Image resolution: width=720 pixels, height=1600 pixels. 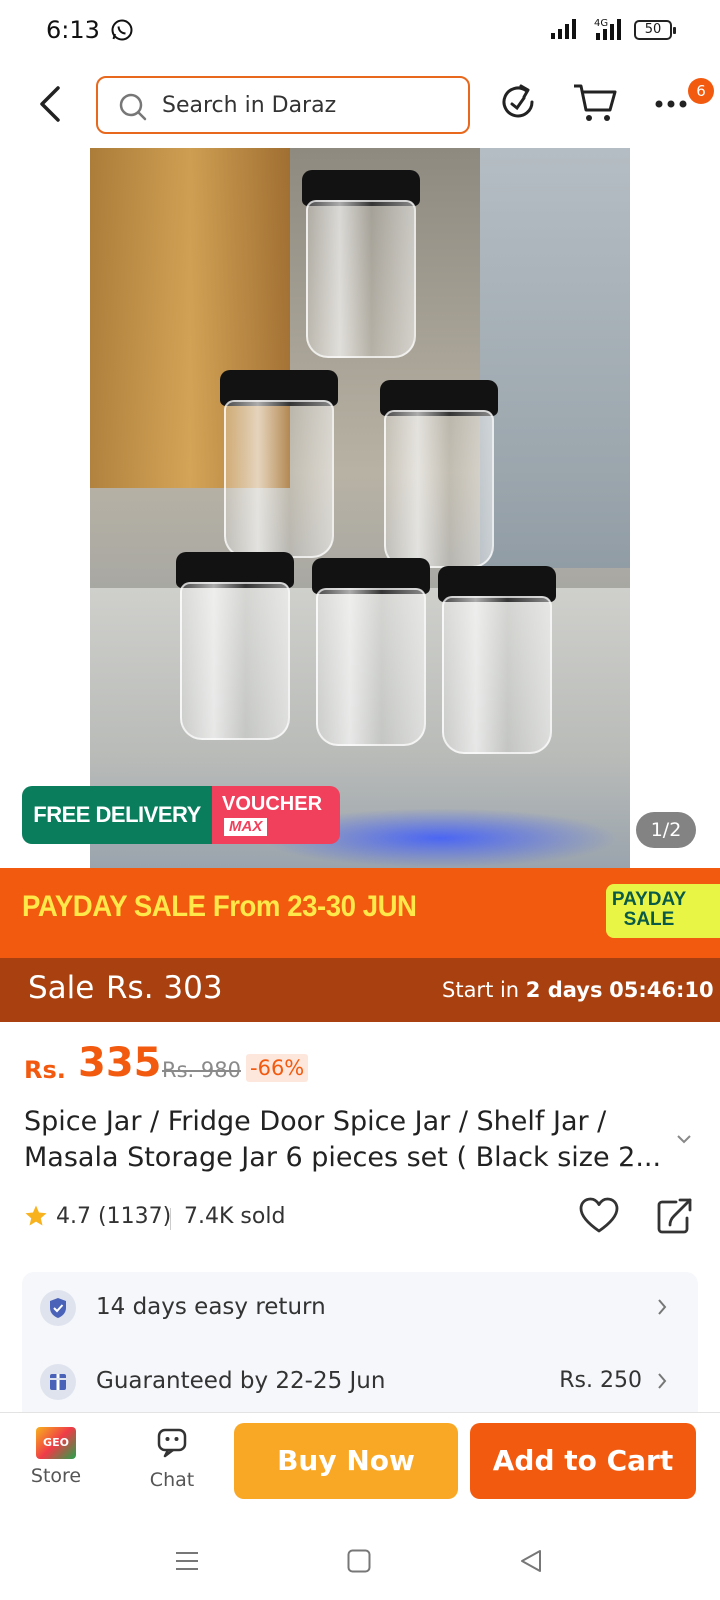 What do you see at coordinates (201, 1070) in the screenshot?
I see `original-price: Rs. 980` at bounding box center [201, 1070].